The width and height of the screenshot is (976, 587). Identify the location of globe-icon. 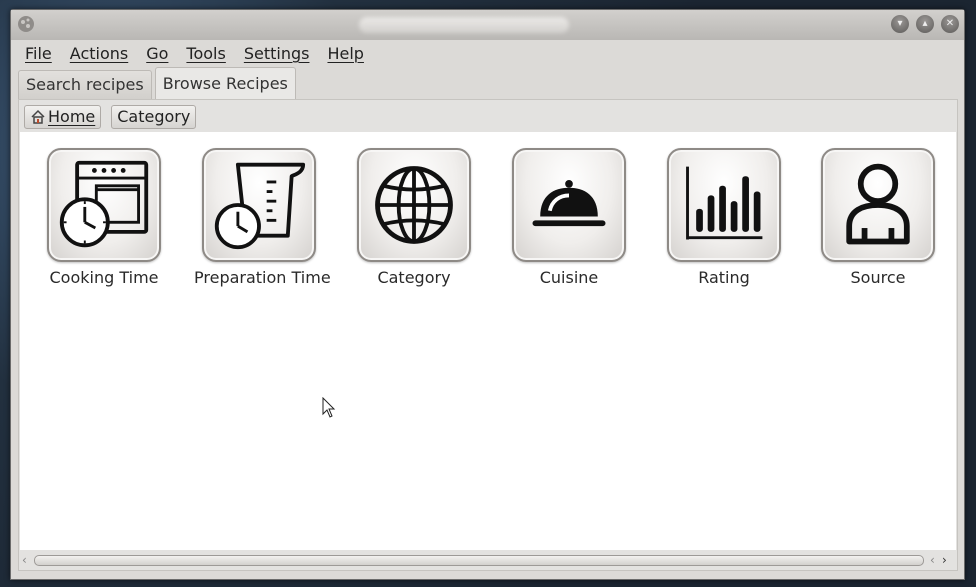
(414, 205).